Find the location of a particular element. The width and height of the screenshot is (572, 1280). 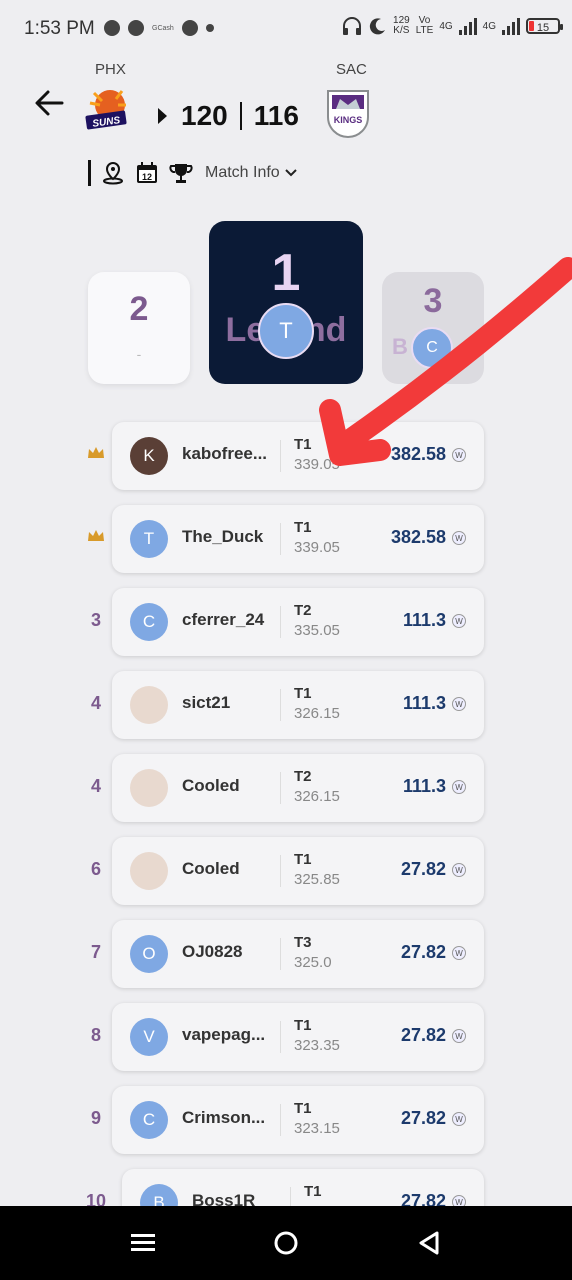

table-row: Cooled T2 326.15 111.3 W is located at coordinates (298, 788).